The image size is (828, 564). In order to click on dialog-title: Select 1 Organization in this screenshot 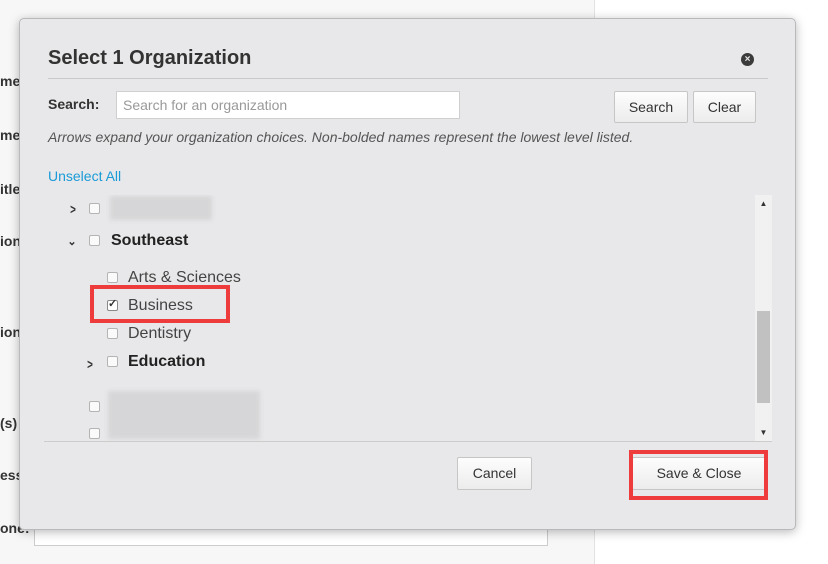, I will do `click(150, 58)`.